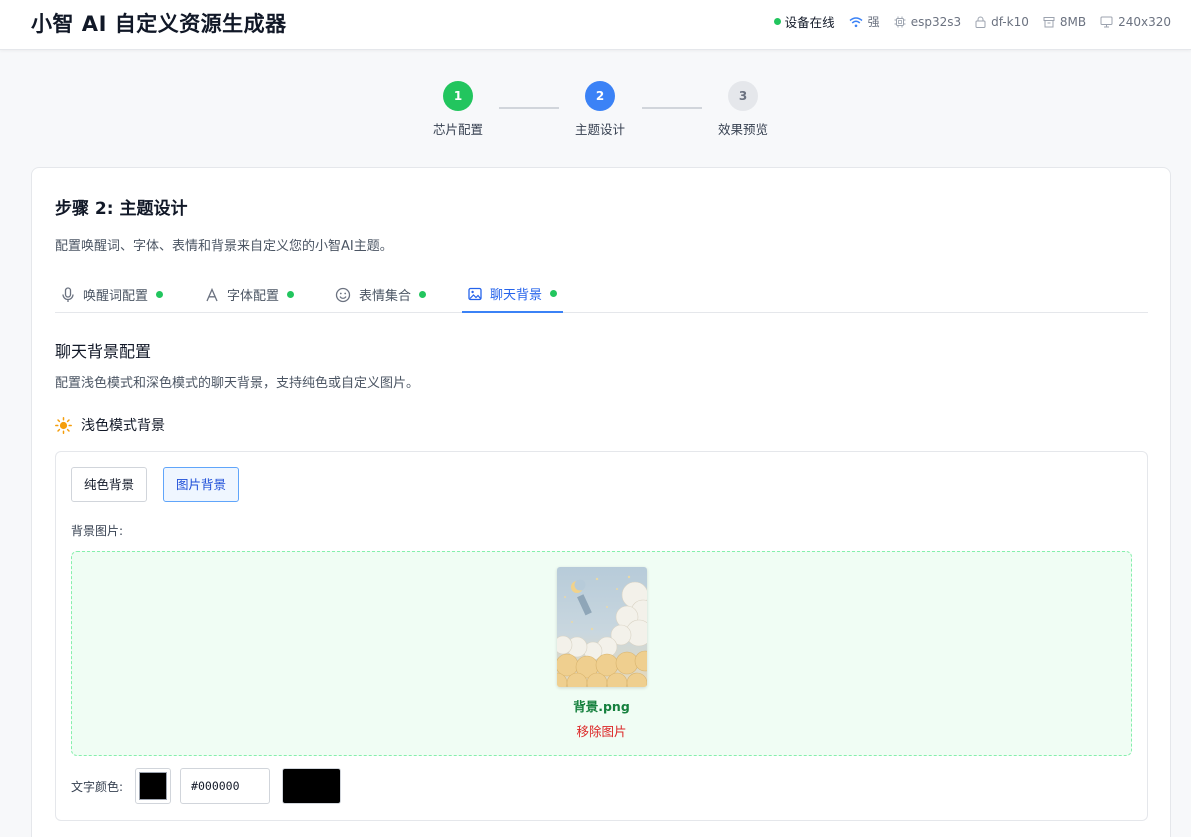 The image size is (1191, 837). Describe the element at coordinates (743, 96) in the screenshot. I see `step-number: 3` at that location.